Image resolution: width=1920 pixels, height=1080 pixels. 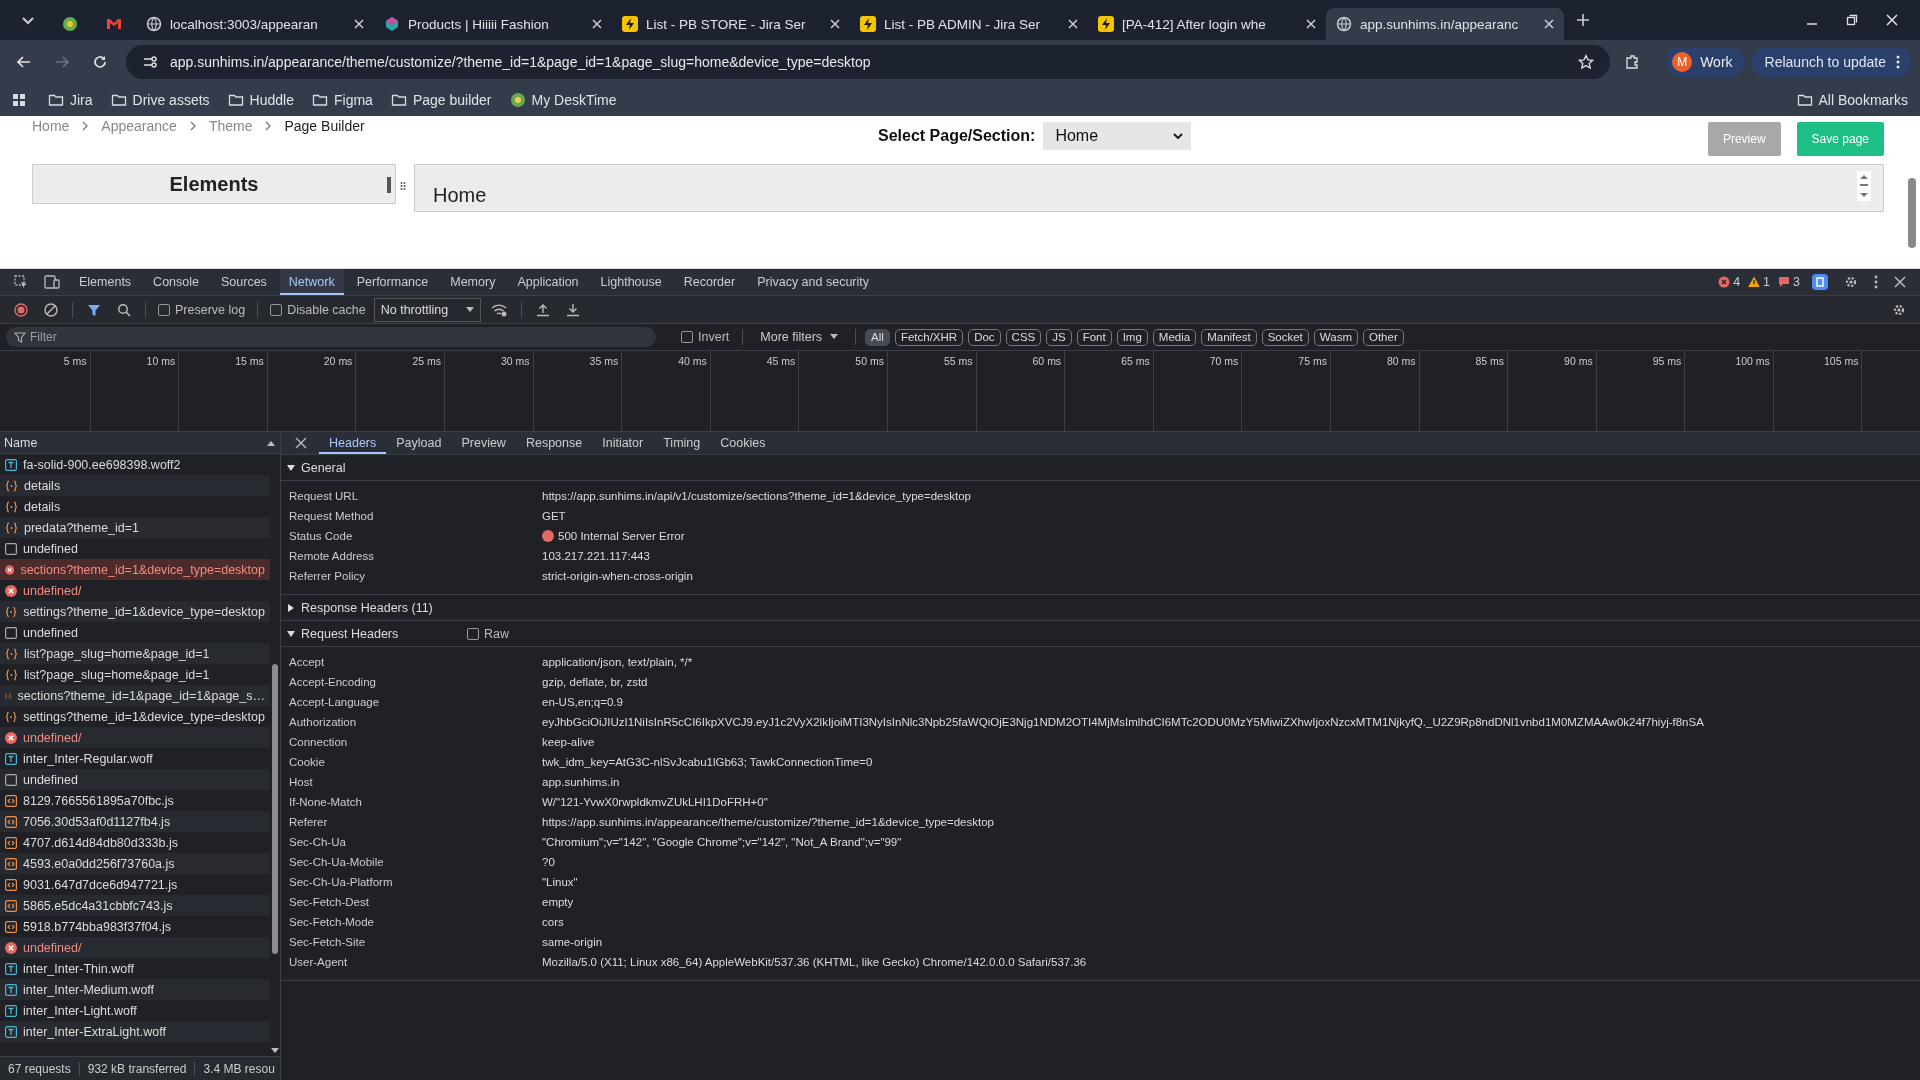 What do you see at coordinates (682, 443) in the screenshot?
I see `detail-tab: Timing` at bounding box center [682, 443].